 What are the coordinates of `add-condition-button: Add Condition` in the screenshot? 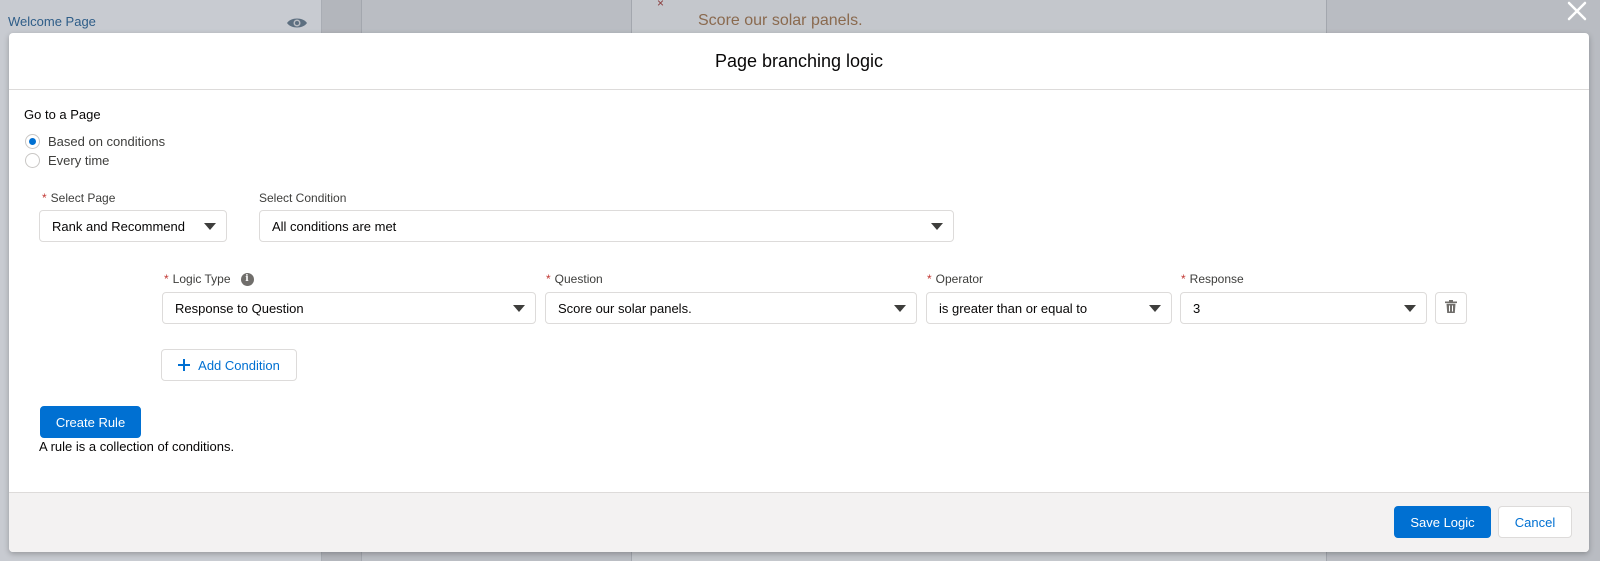 It's located at (229, 365).